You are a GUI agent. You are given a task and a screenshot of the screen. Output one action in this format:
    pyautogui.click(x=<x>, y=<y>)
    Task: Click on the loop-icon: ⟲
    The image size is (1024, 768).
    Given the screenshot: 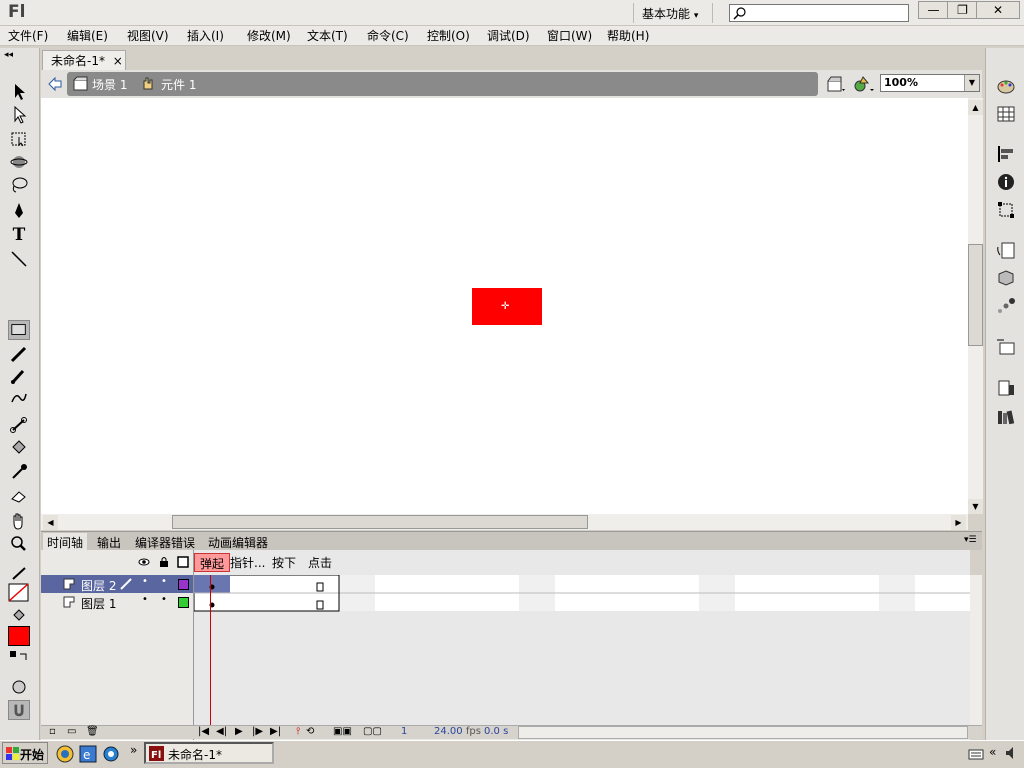 What is the action you would take?
    pyautogui.click(x=310, y=731)
    